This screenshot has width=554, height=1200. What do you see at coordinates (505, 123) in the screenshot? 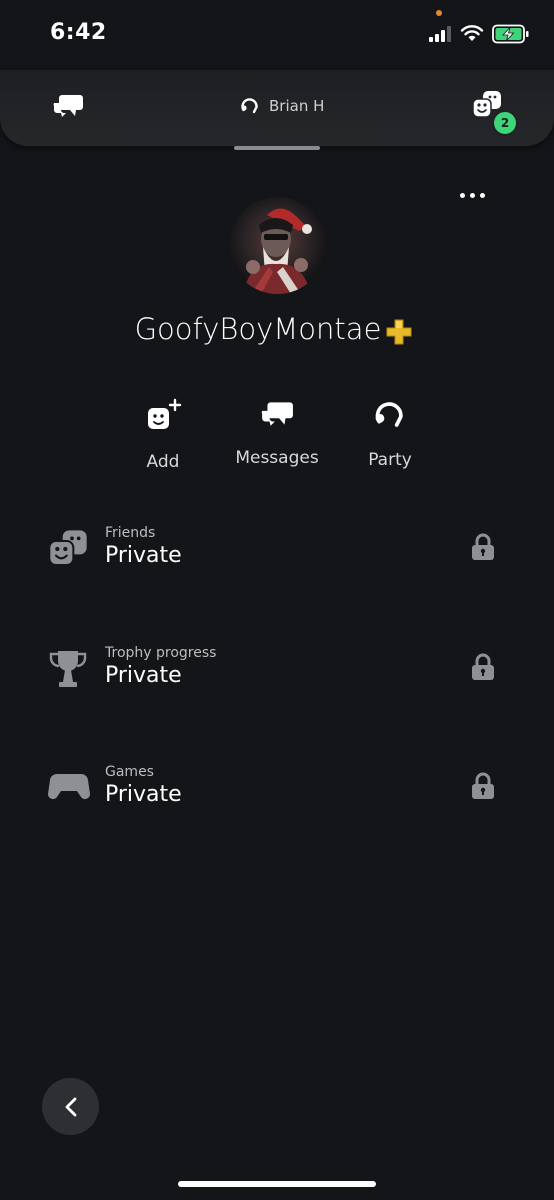
I see `friends-notification-badge: 2` at bounding box center [505, 123].